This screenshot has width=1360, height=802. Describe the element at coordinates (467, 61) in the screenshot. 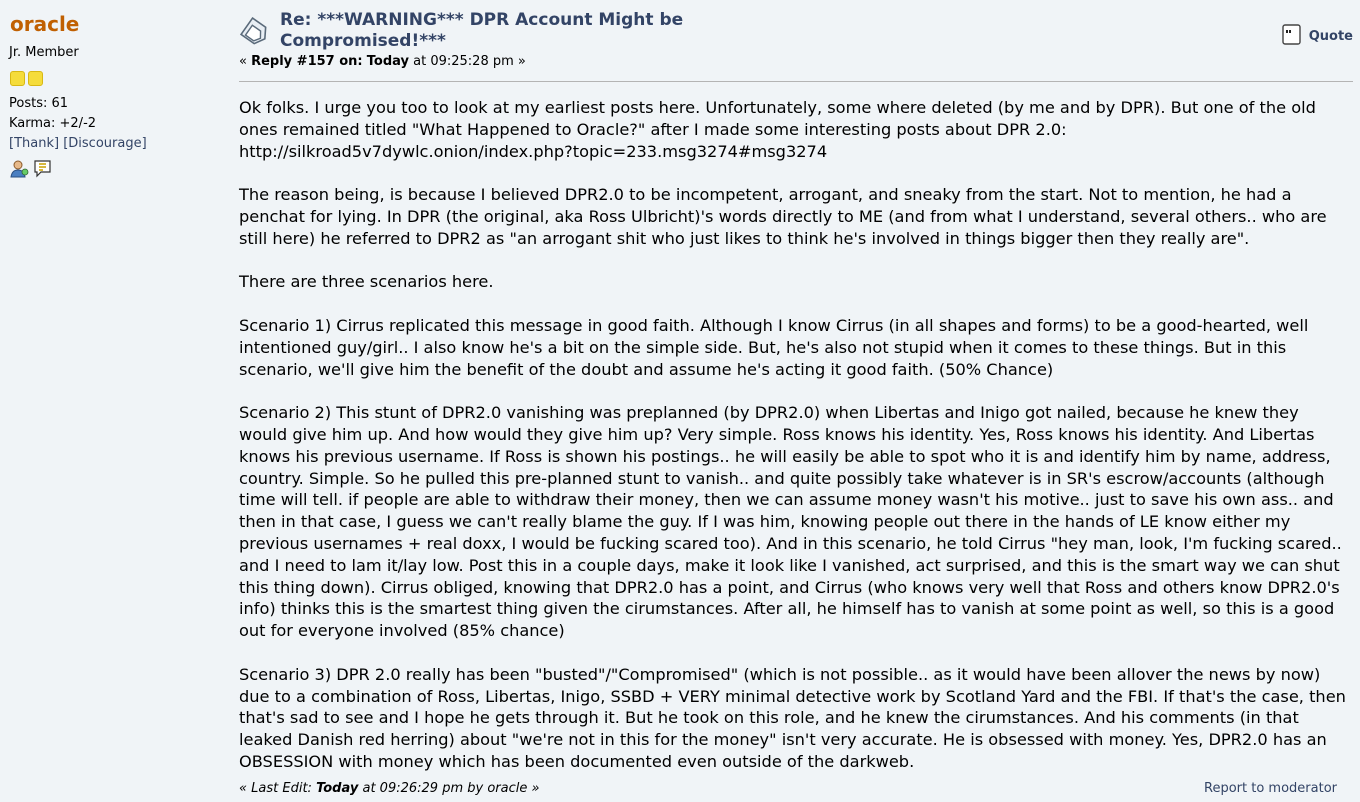

I see `reply-time: at 09:25:28 pm »` at that location.